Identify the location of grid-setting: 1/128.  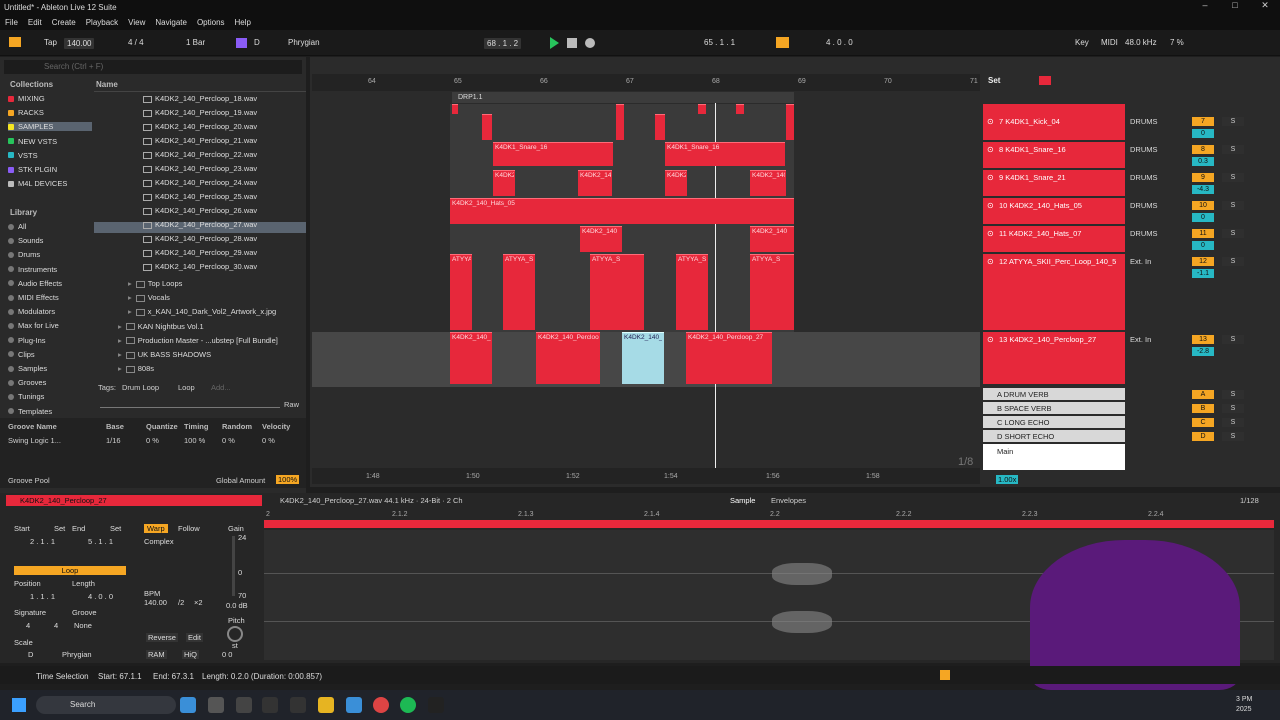
(1249, 500).